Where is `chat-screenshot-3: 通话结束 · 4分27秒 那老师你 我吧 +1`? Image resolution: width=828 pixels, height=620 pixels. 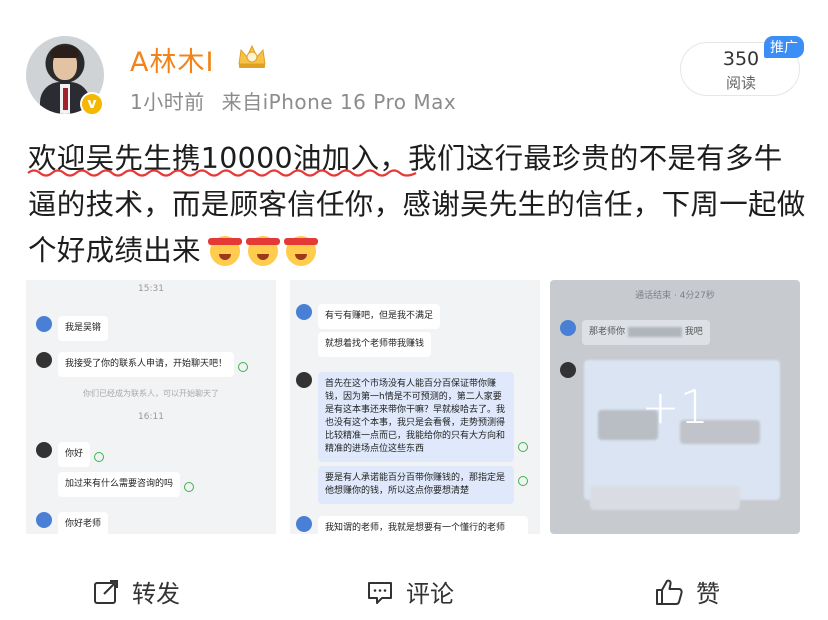 chat-screenshot-3: 通话结束 · 4分27秒 那老师你 我吧 +1 is located at coordinates (675, 407).